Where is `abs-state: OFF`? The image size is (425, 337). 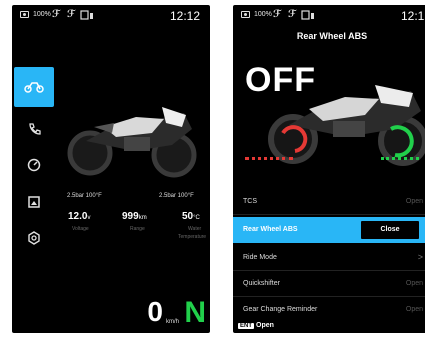
abs-state: OFF is located at coordinates (280, 80).